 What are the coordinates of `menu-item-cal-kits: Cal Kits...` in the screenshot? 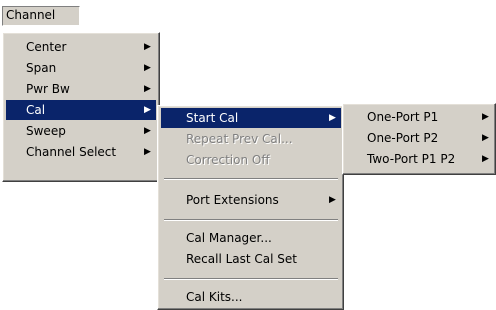 It's located at (251, 297).